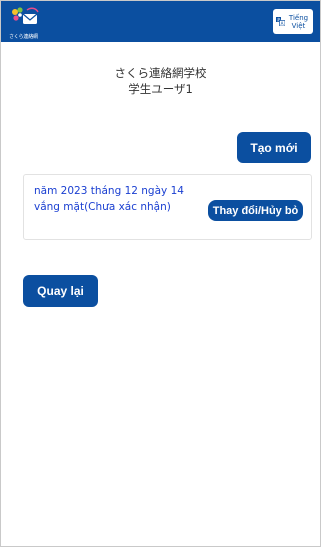 The image size is (321, 547). What do you see at coordinates (60, 291) in the screenshot?
I see `back-button: Quay lại` at bounding box center [60, 291].